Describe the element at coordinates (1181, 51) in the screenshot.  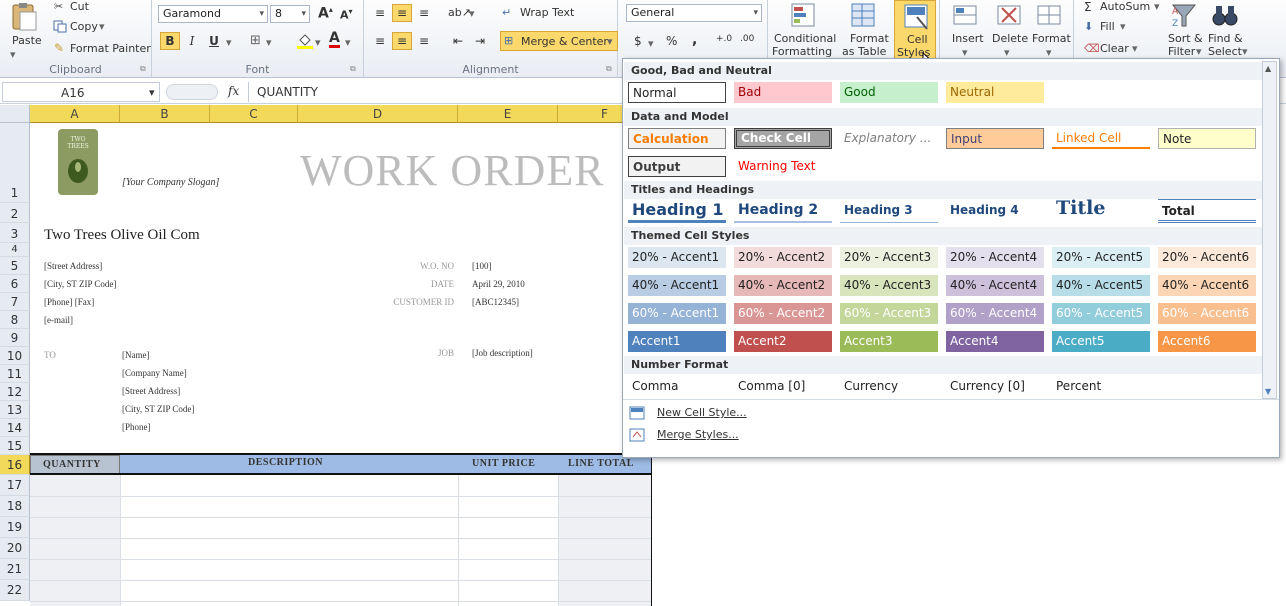
I see `sort-filter-label-2: Filter` at that location.